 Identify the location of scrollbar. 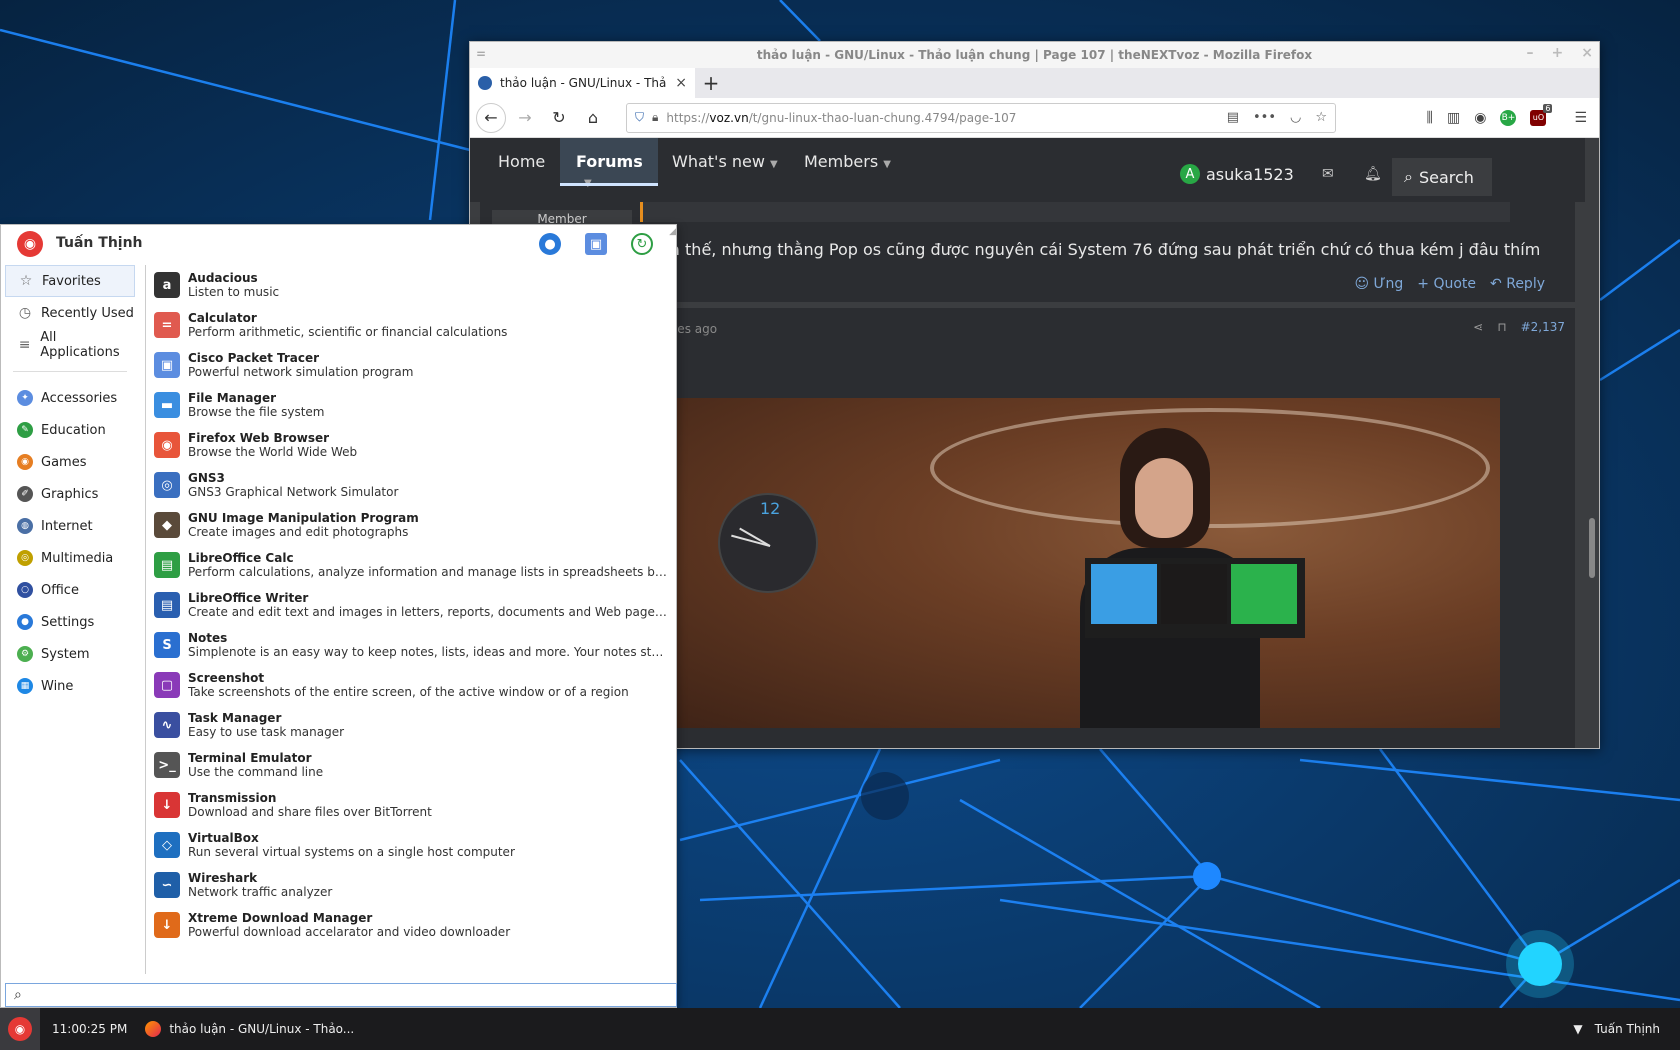
(1592, 548).